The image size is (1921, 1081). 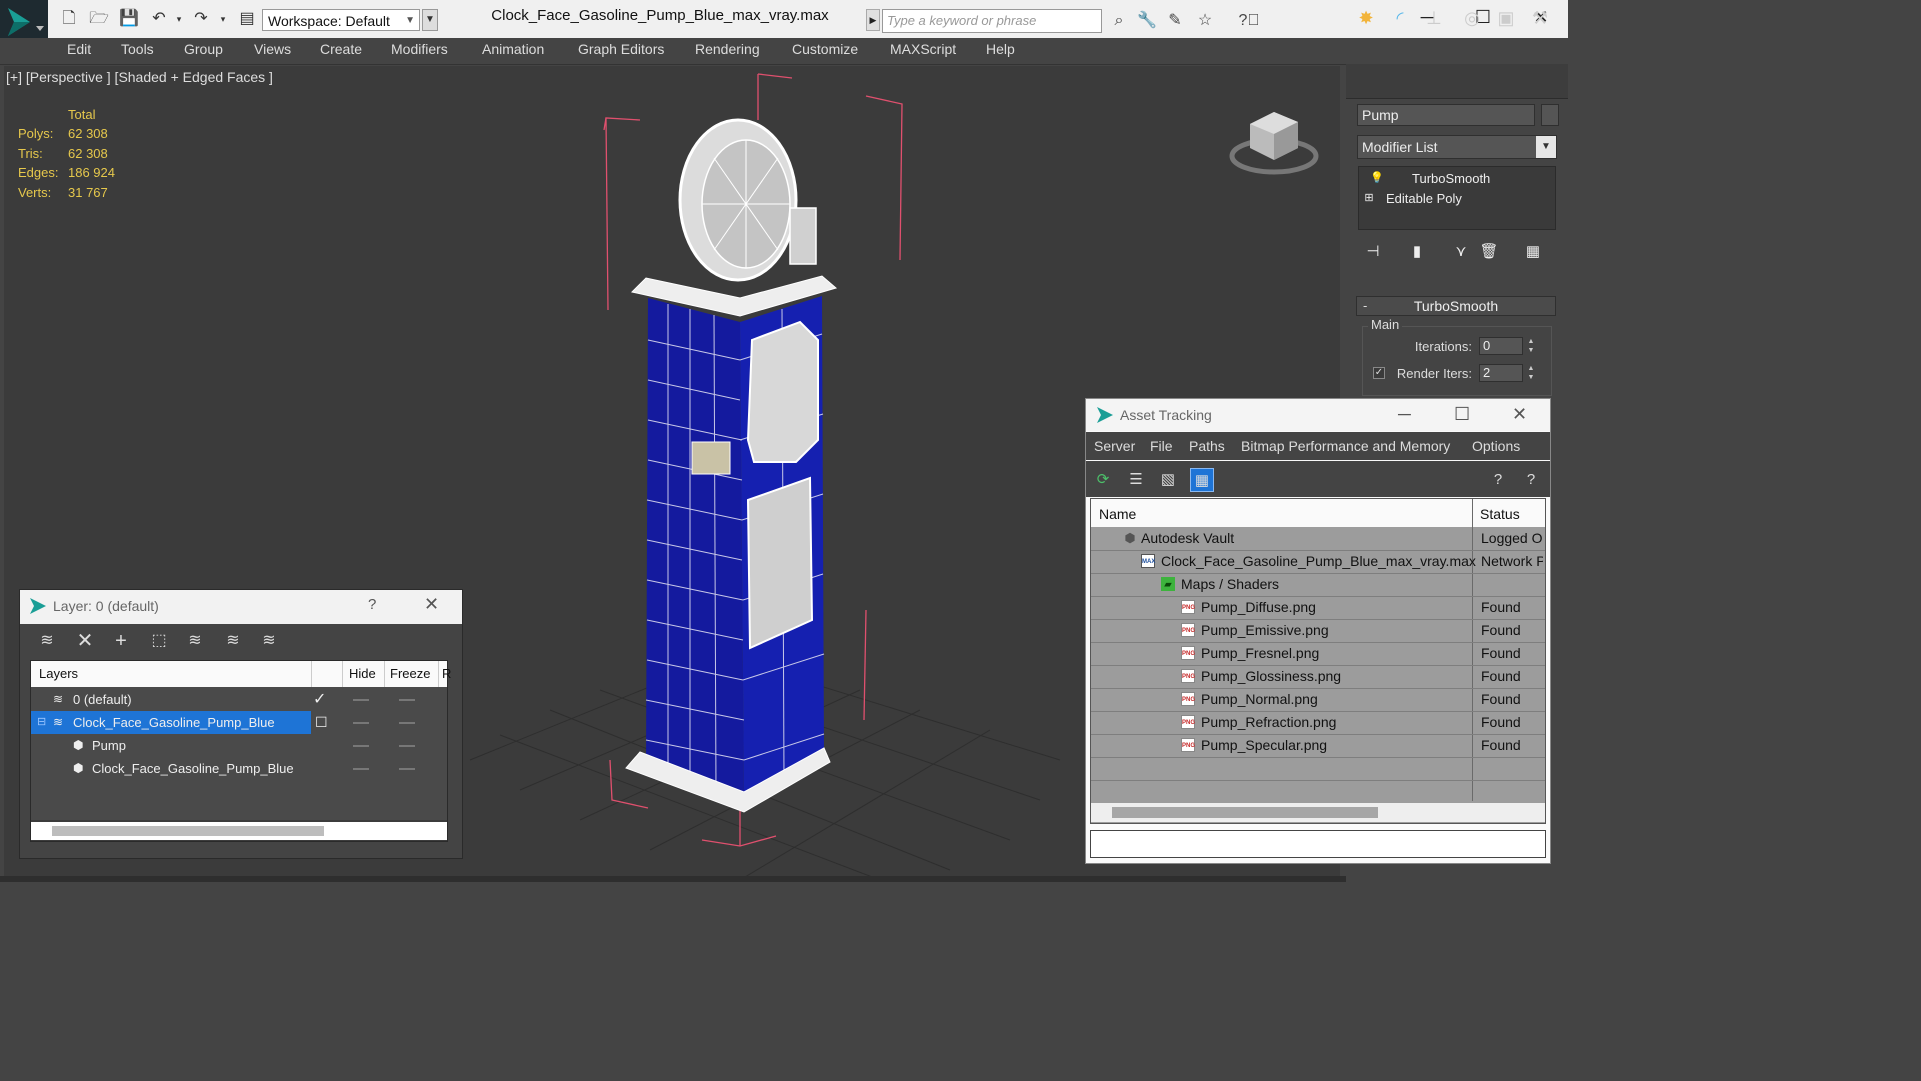 I want to click on render-iters-checkbox: ✓, so click(x=1379, y=373).